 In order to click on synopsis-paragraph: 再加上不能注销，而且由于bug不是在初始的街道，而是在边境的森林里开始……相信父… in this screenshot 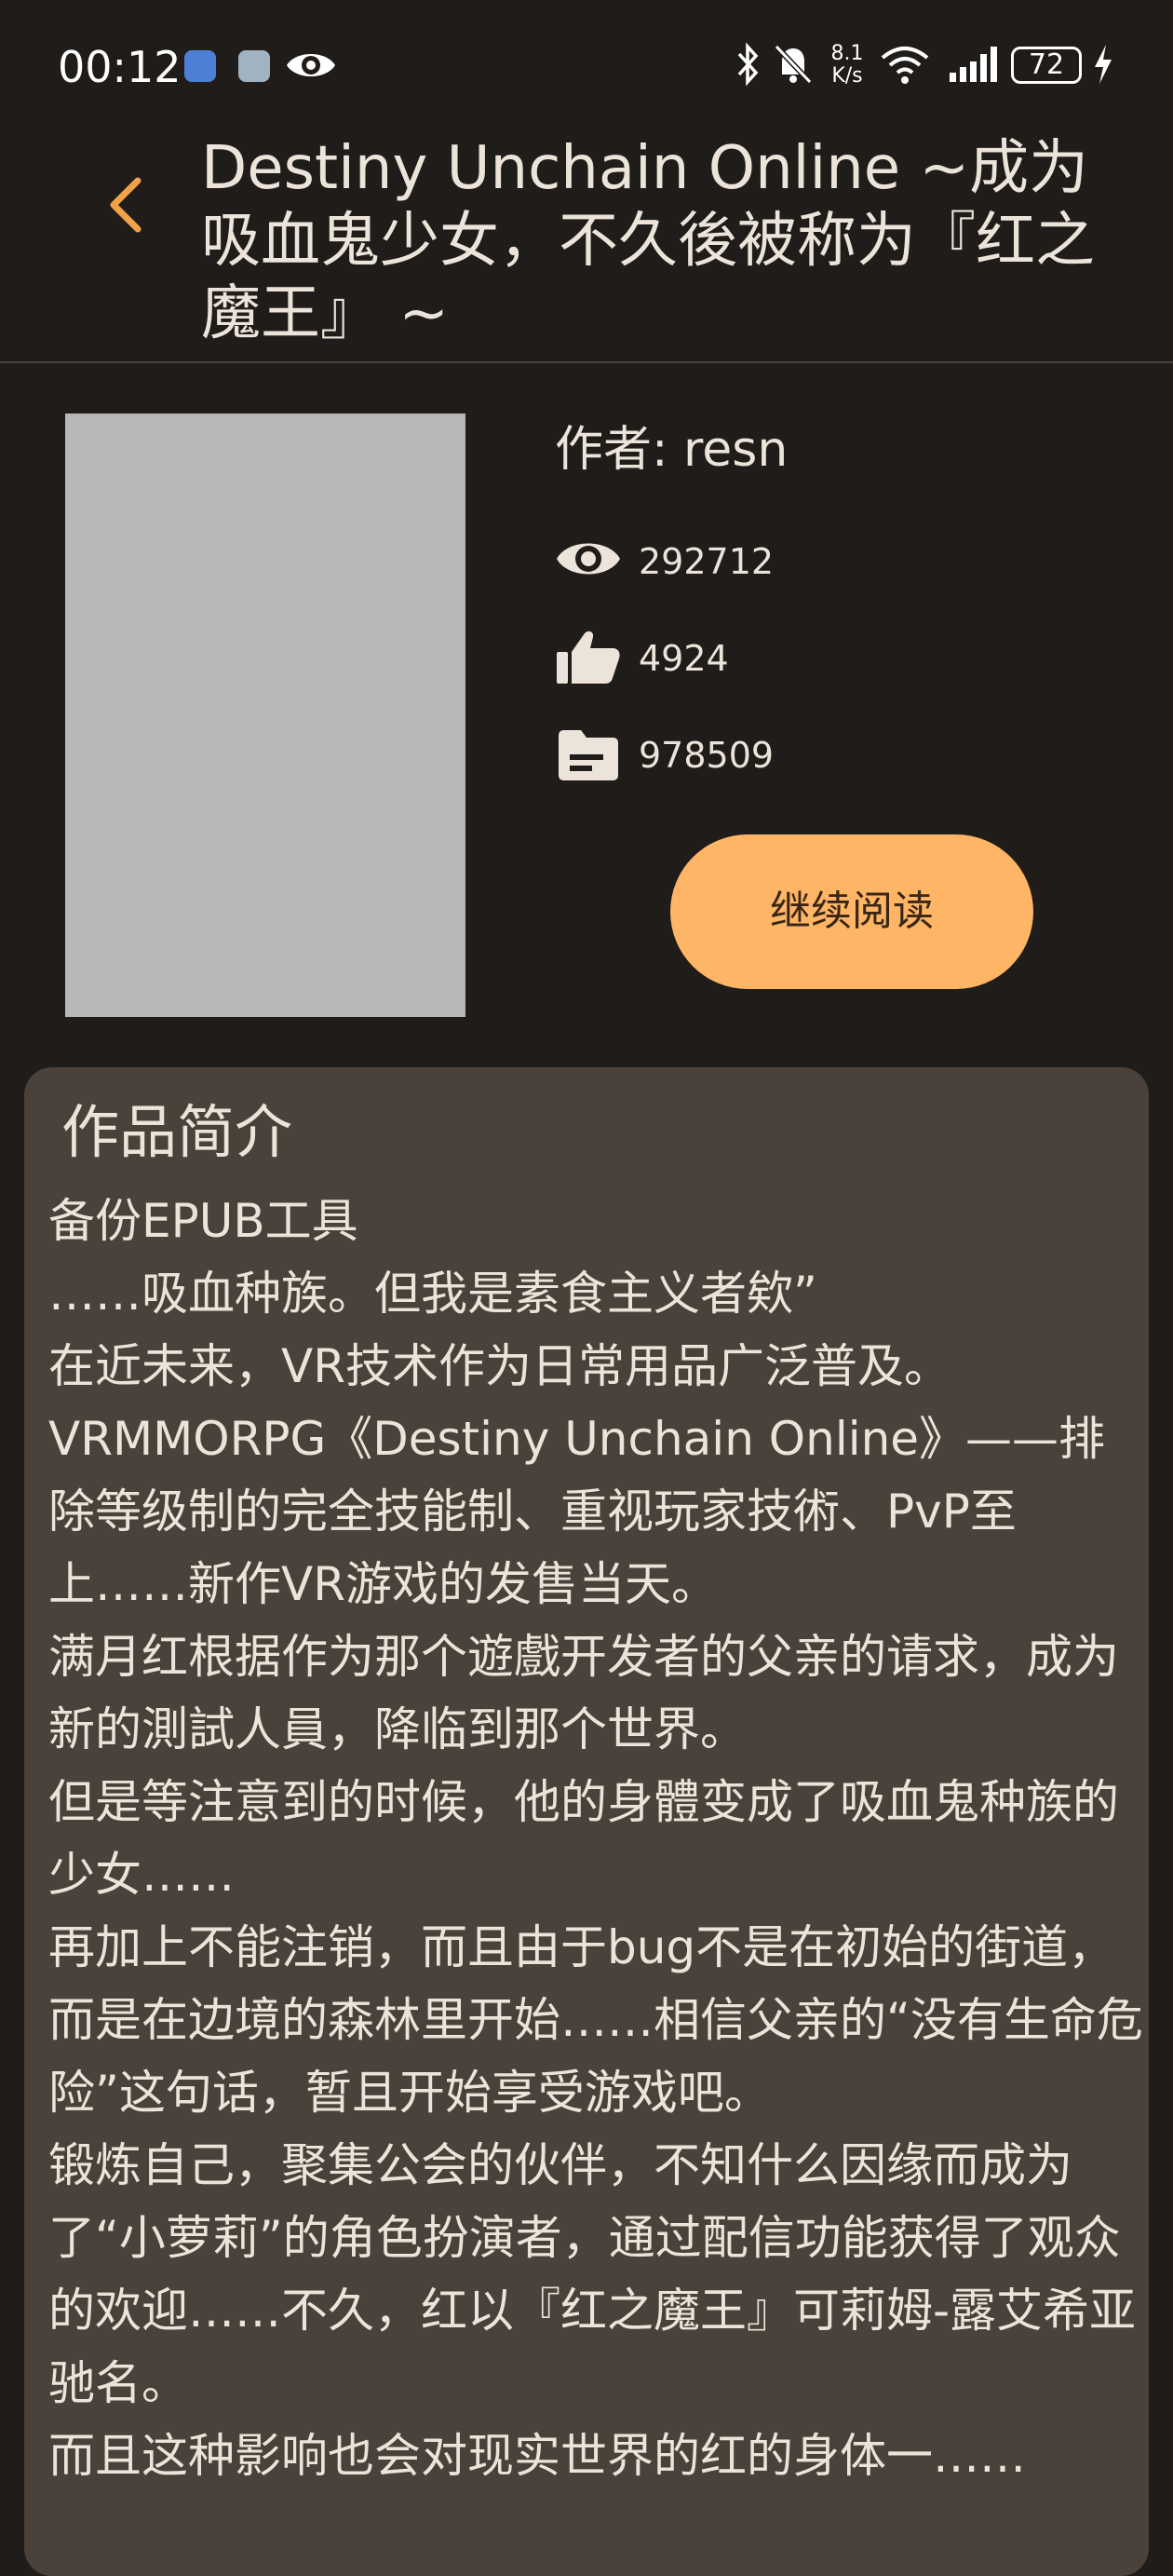, I will do `click(595, 2020)`.